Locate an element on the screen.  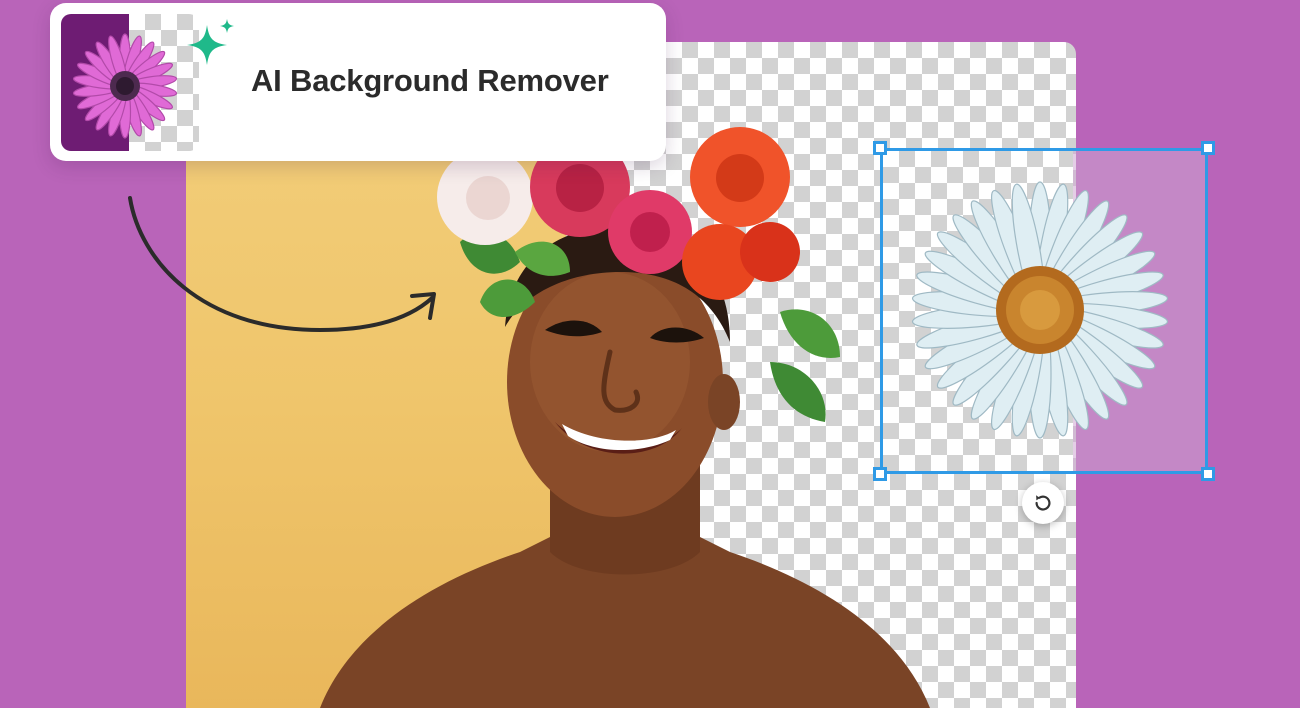
rotate-button is located at coordinates (1043, 503).